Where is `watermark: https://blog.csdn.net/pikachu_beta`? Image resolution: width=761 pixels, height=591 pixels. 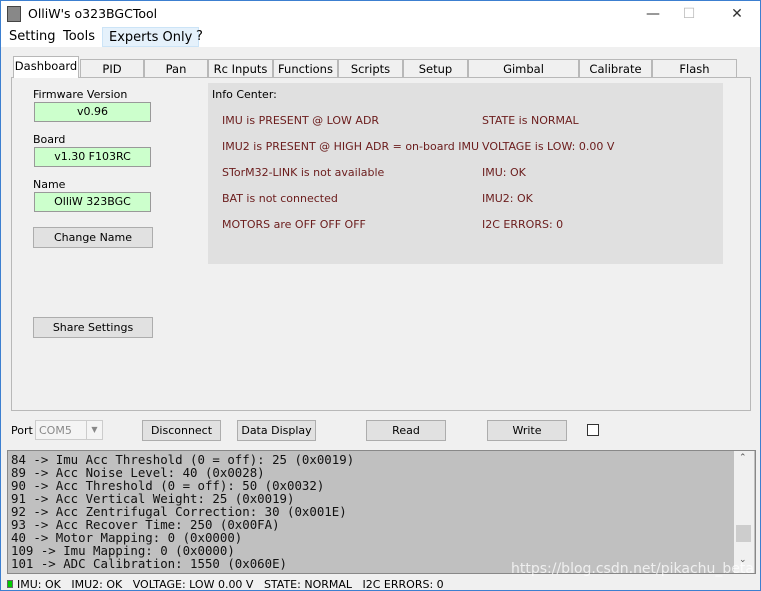 watermark: https://blog.csdn.net/pikachu_beta is located at coordinates (632, 569).